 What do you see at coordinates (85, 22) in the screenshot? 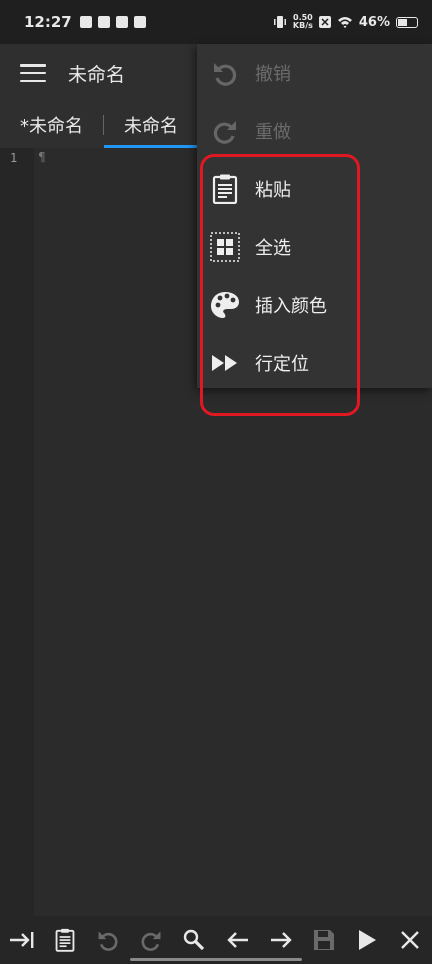
I see `mail-icon` at bounding box center [85, 22].